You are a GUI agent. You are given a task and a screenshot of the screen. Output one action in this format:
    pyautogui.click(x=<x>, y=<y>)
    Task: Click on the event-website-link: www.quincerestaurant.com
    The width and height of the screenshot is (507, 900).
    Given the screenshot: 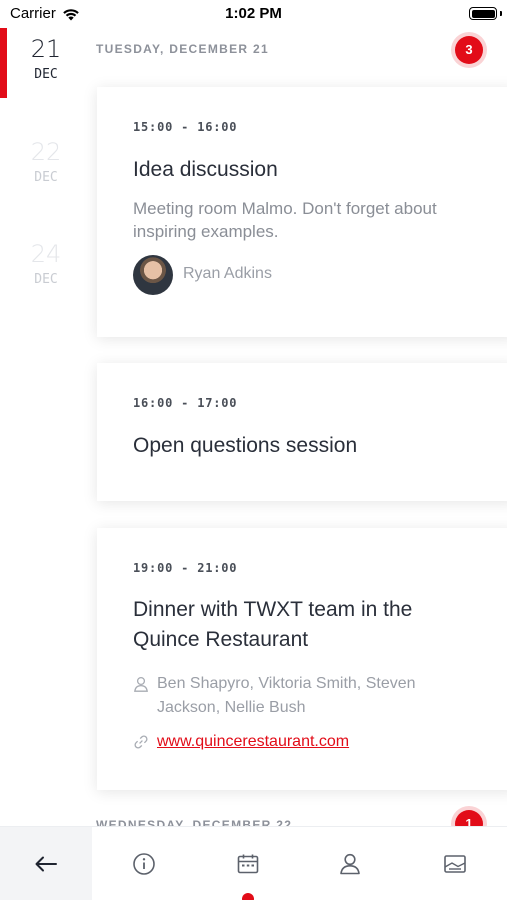 What is the action you would take?
    pyautogui.click(x=253, y=742)
    